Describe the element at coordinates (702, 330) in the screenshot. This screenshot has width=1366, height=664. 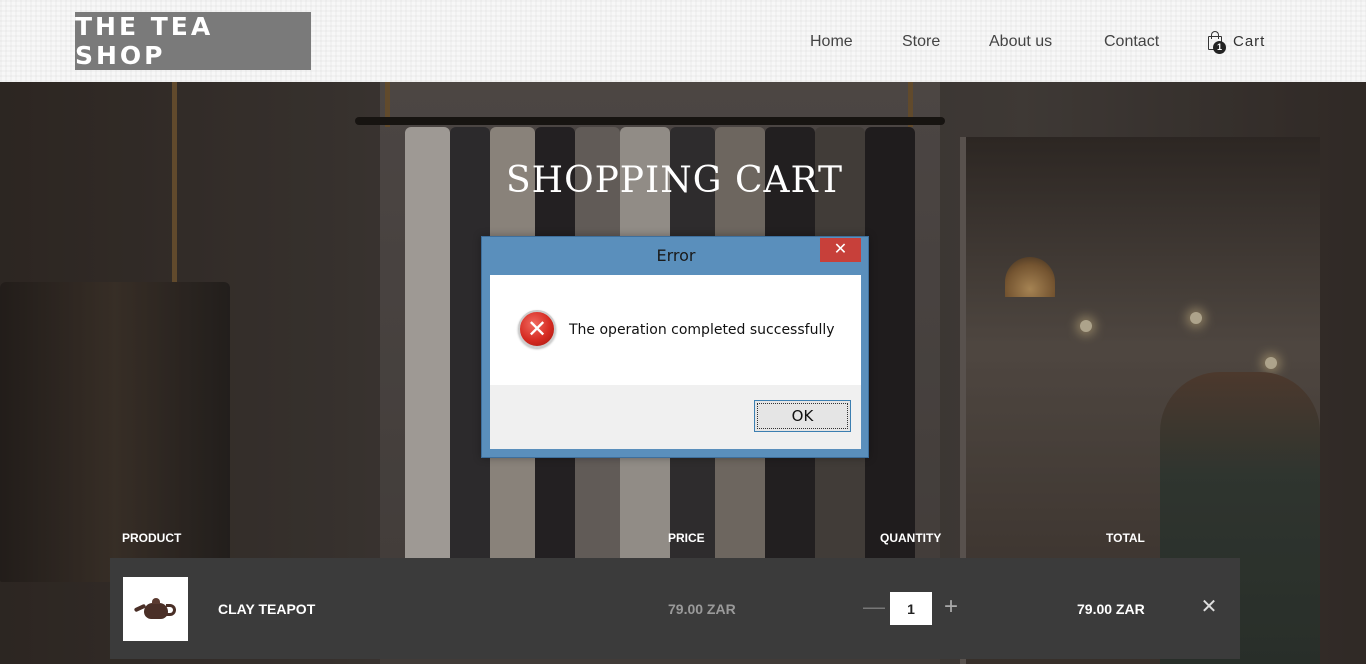
I see `dialog-message: The operation completed successfully` at that location.